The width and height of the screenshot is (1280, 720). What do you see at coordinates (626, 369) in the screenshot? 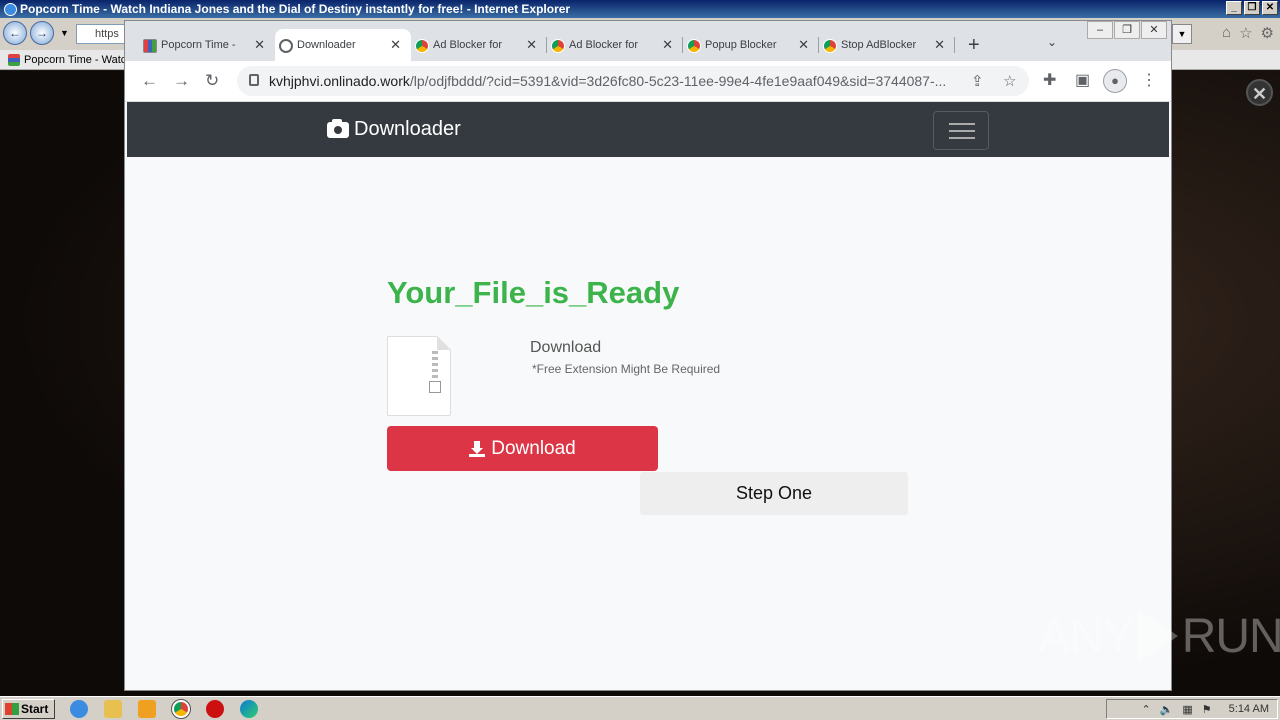
I see `extension-note: *Free Extension Might Be Required` at bounding box center [626, 369].